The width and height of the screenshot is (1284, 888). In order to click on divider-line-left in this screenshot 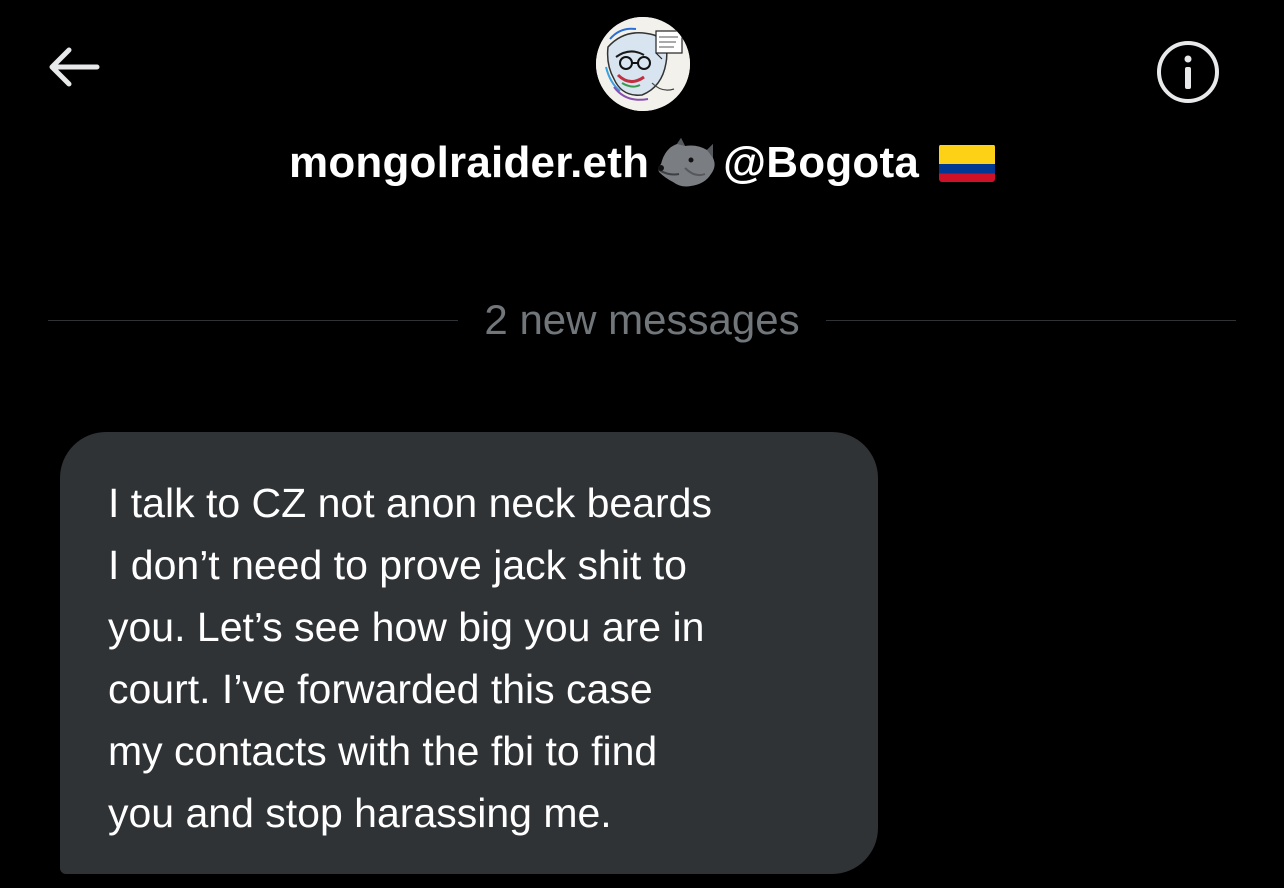, I will do `click(253, 320)`.